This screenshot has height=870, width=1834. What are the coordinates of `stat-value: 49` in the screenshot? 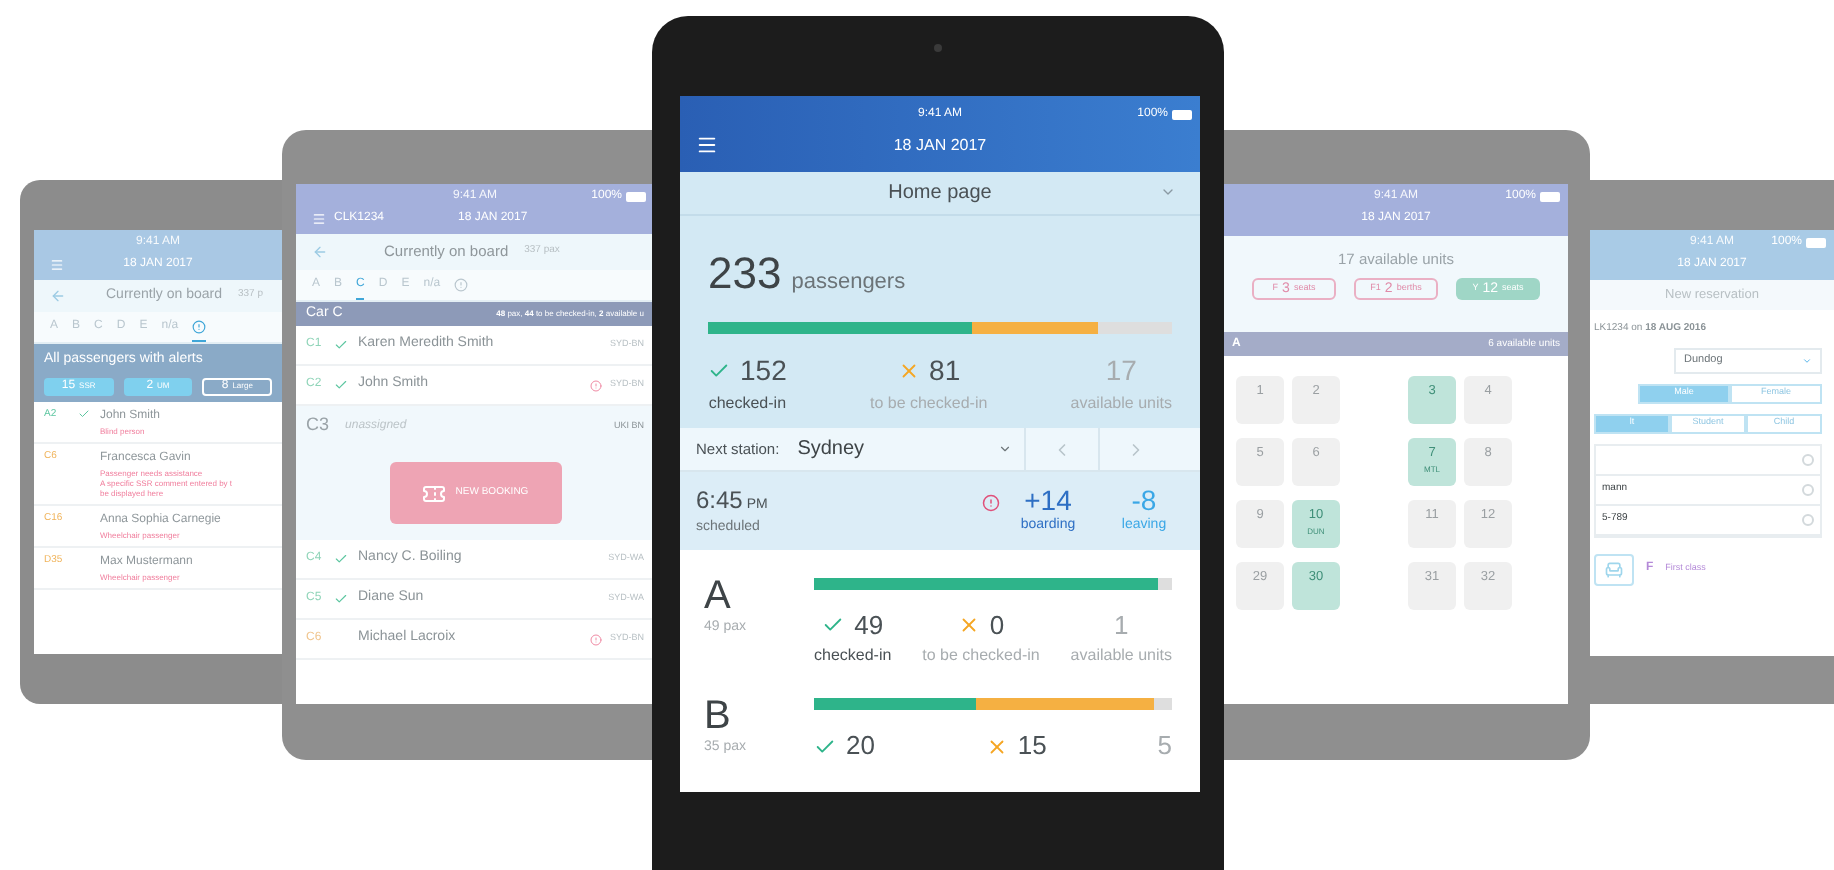 It's located at (869, 625).